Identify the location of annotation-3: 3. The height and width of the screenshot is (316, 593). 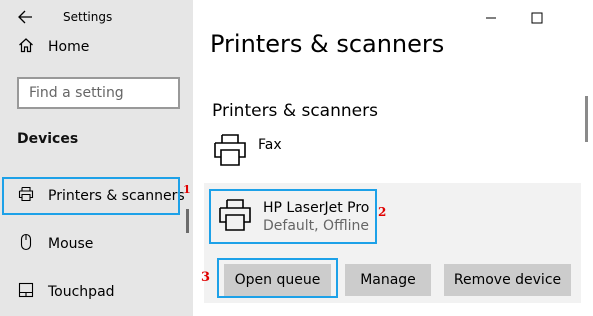
(206, 277).